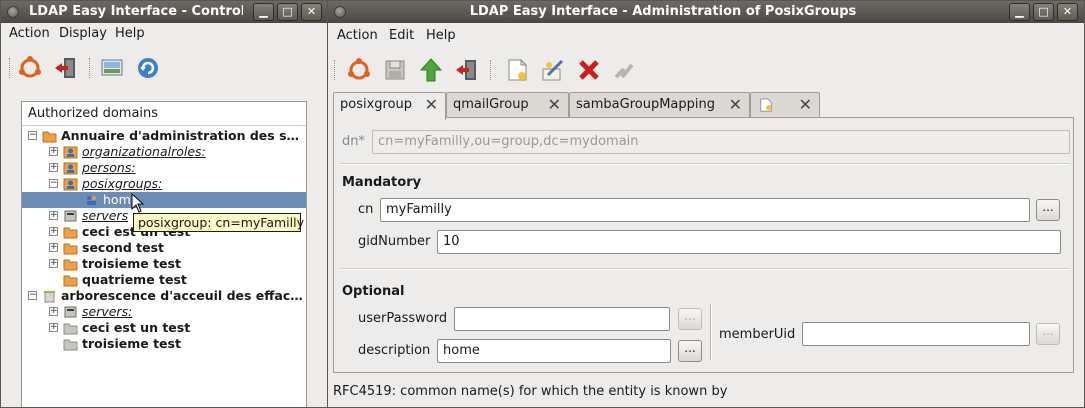  I want to click on tree-item-label: organizationalroles:, so click(144, 151).